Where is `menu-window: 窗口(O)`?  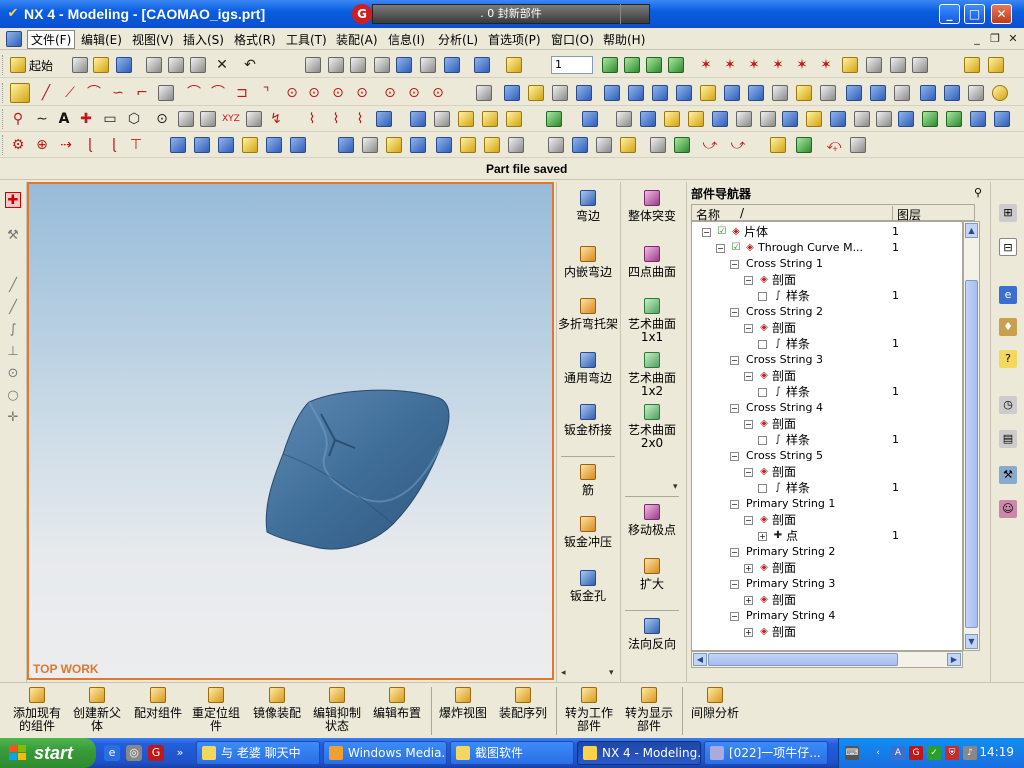 menu-window: 窗口(O) is located at coordinates (572, 39).